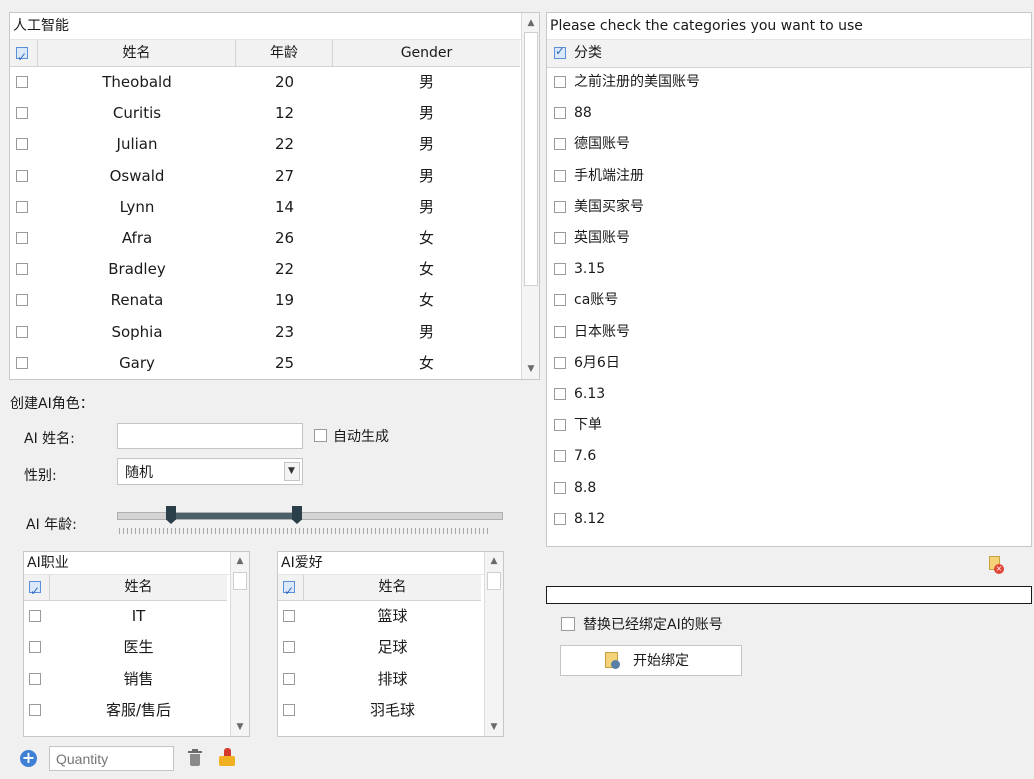  Describe the element at coordinates (789, 54) in the screenshot. I see `categories-header: 分类` at that location.